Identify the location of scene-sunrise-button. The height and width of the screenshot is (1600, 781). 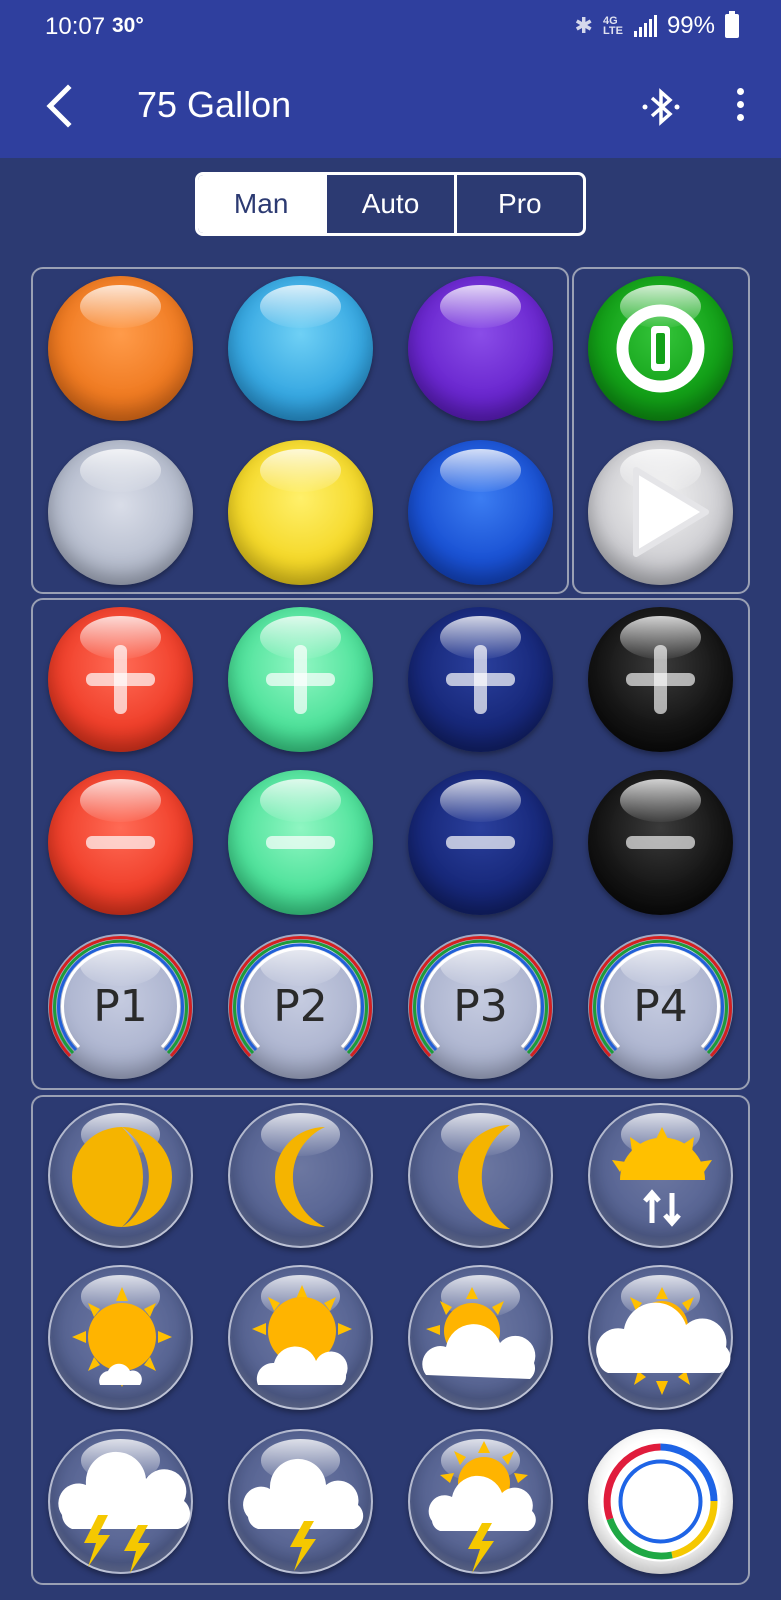
(660, 1175).